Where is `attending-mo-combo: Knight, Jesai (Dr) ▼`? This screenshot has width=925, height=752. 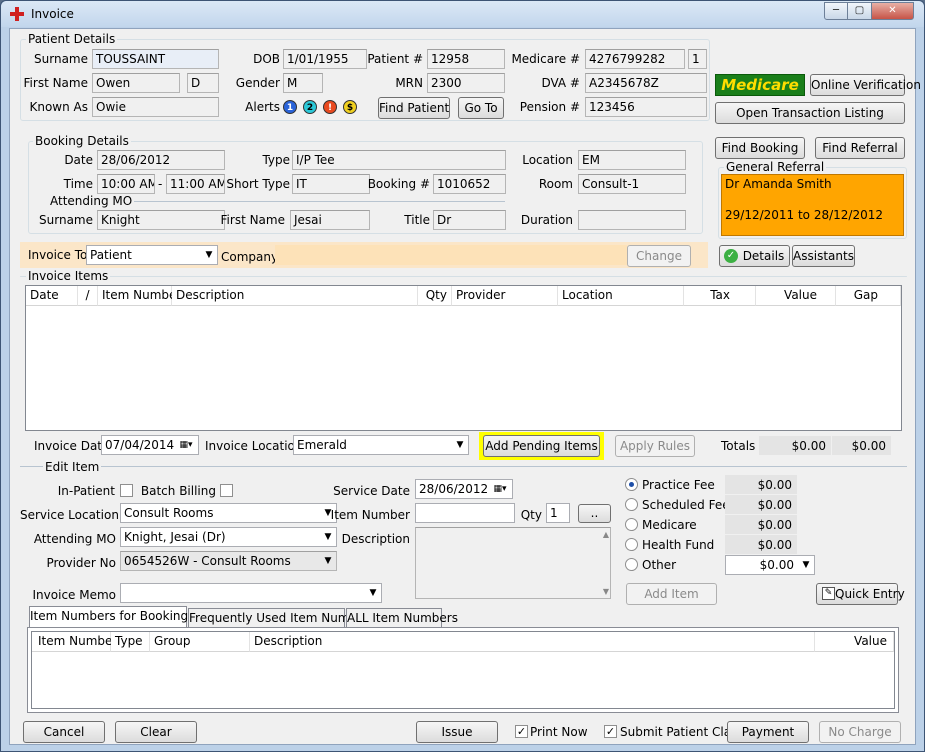 attending-mo-combo: Knight, Jesai (Dr) ▼ is located at coordinates (228, 537).